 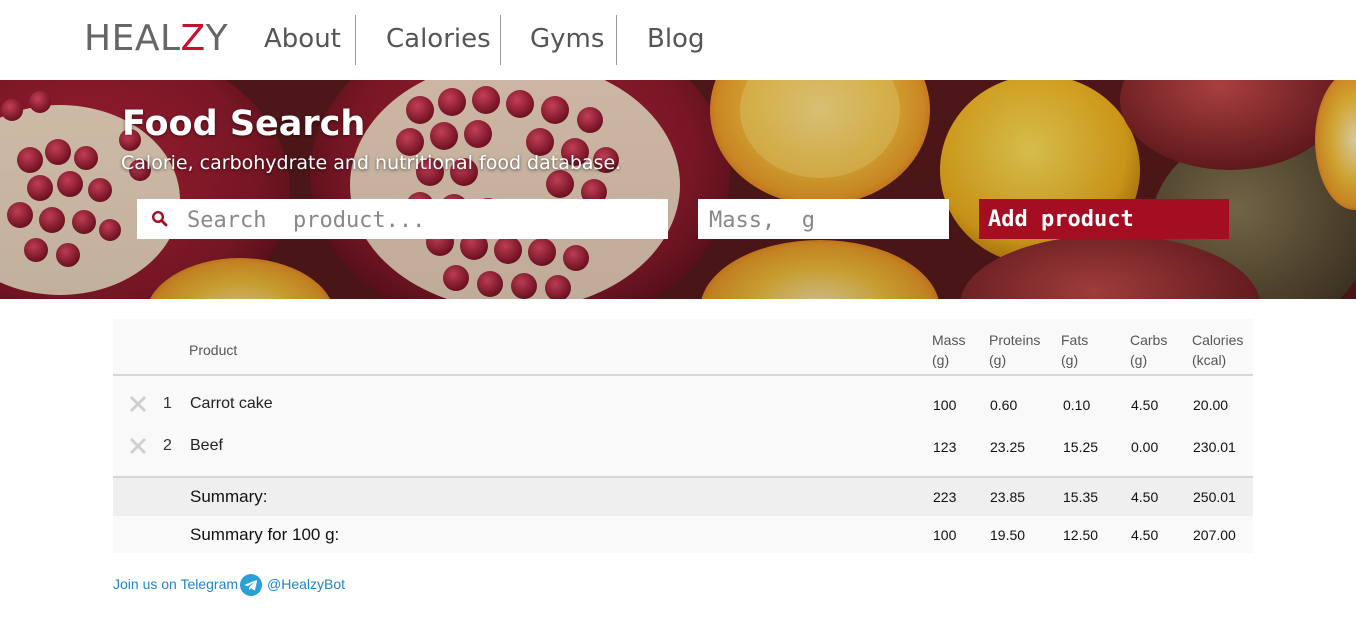 I want to click on page-title: Food Search, so click(x=244, y=124).